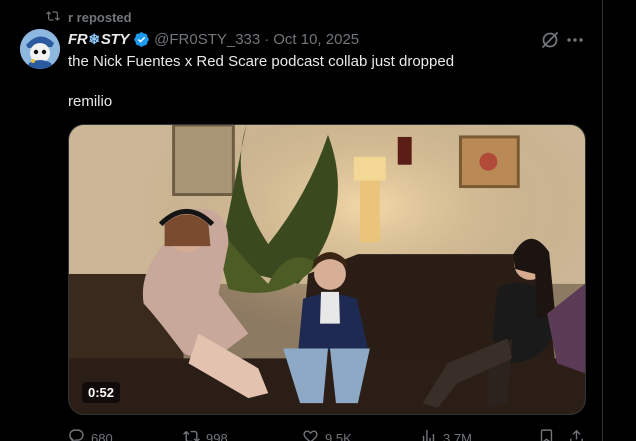  I want to click on more-icon, so click(575, 40).